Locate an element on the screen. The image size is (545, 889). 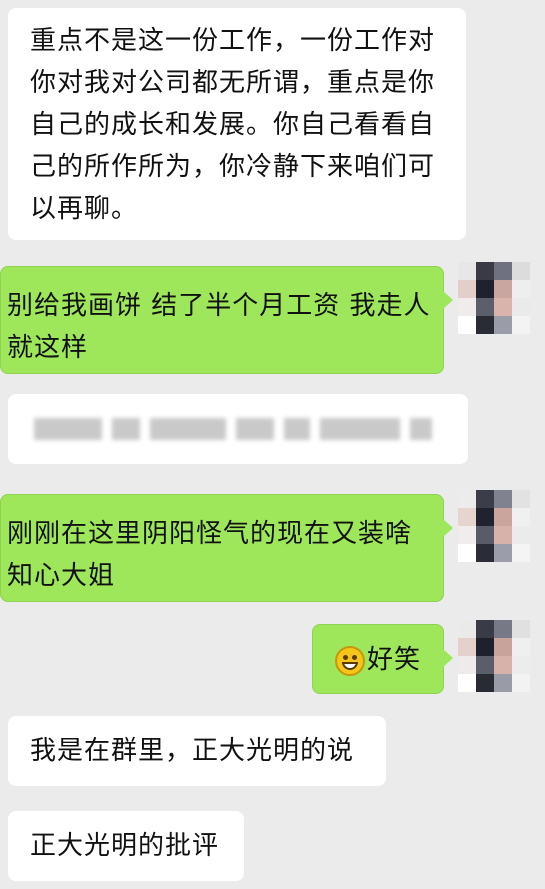
outgoing-message-bubble: 好笑 is located at coordinates (382, 659).